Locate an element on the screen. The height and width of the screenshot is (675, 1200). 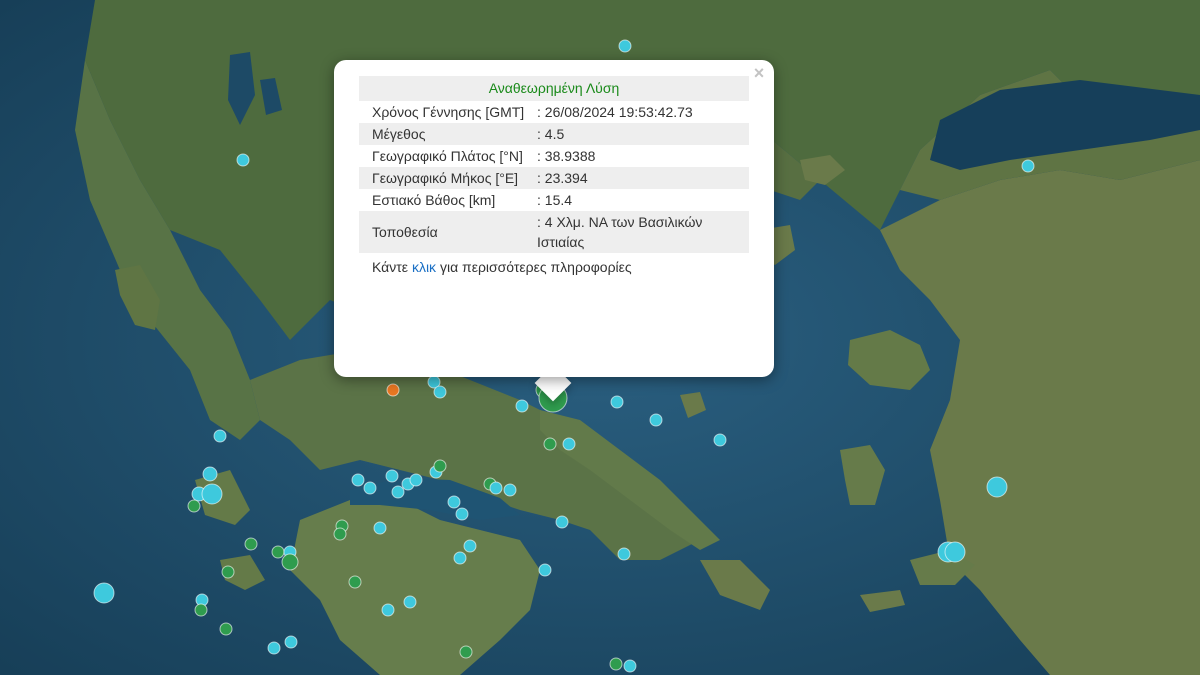
more-info-link: κλικ is located at coordinates (424, 267).